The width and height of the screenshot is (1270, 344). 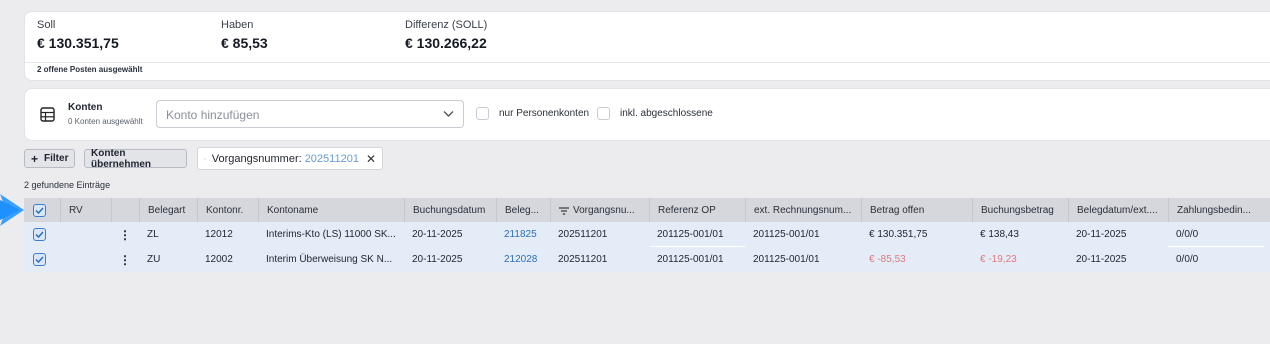 What do you see at coordinates (153, 234) in the screenshot?
I see `cell-belegart: ZL` at bounding box center [153, 234].